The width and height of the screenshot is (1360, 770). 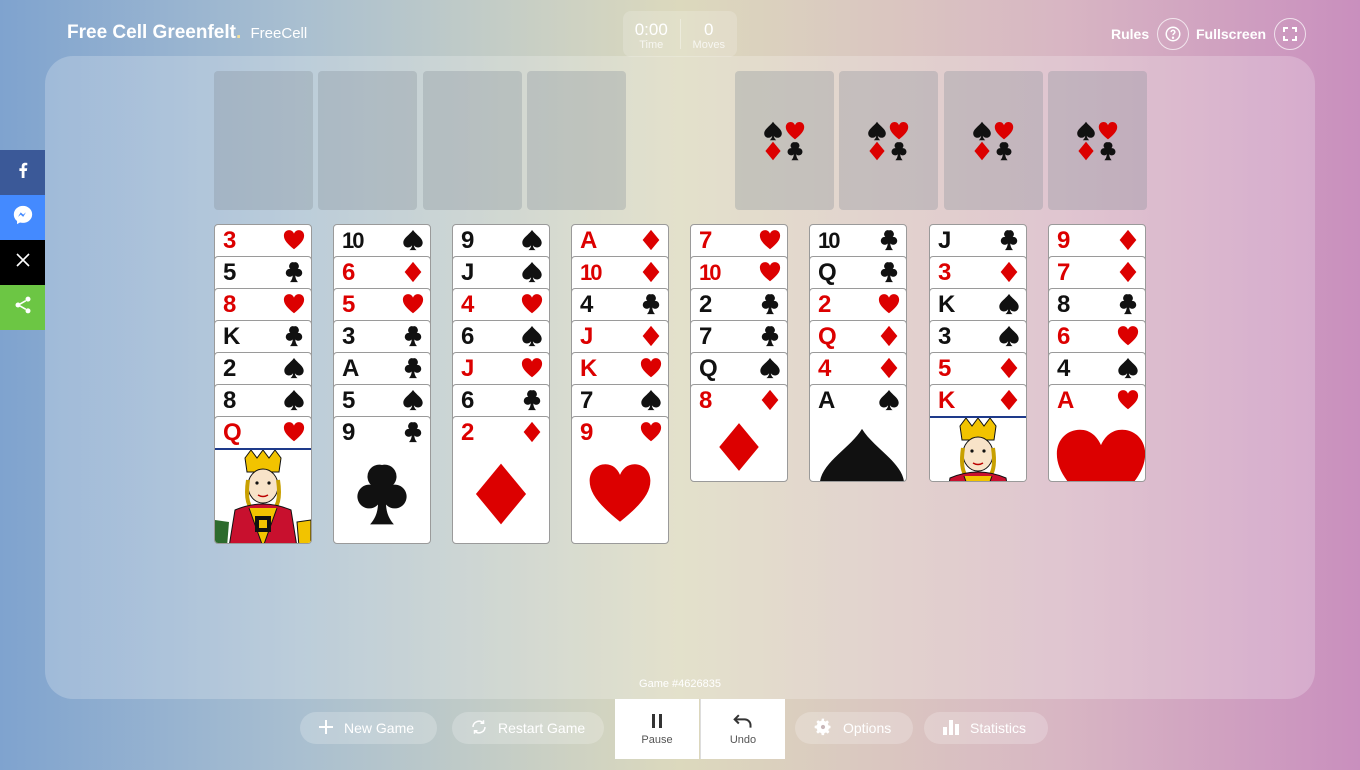 I want to click on card-rank: 7, so click(x=1063, y=272).